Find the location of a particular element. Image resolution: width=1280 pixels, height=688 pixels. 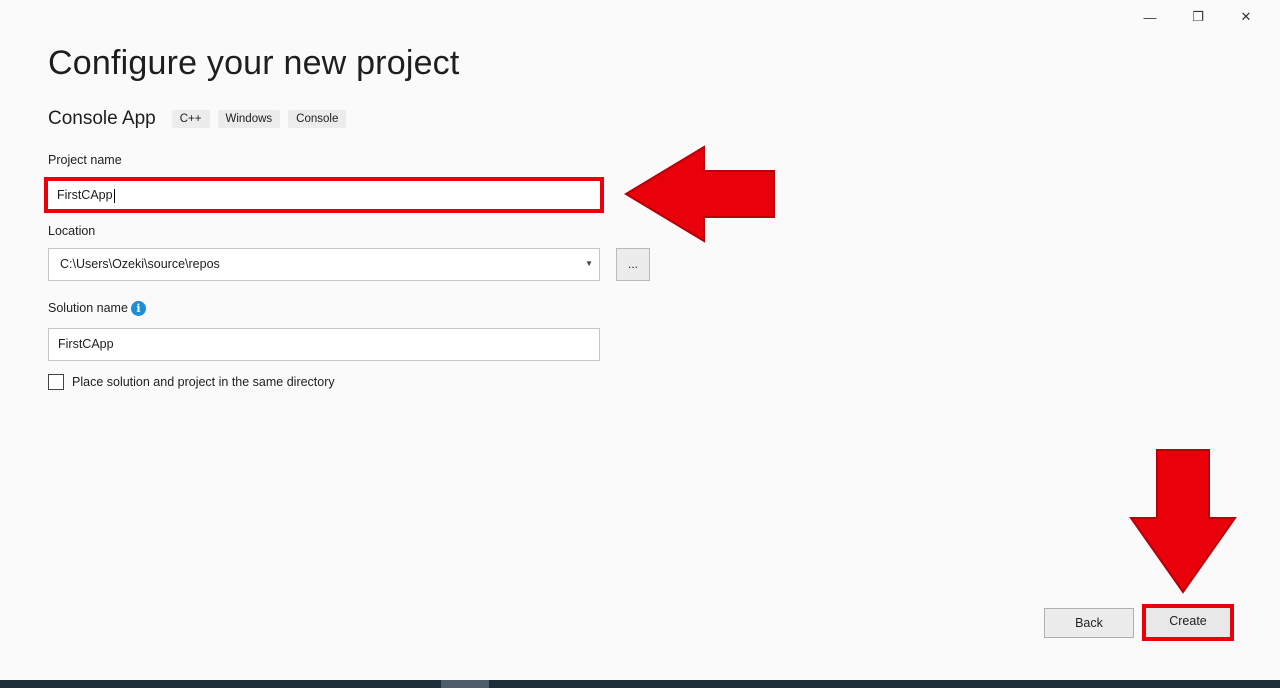

solution-name-label: Solution name is located at coordinates (88, 308).